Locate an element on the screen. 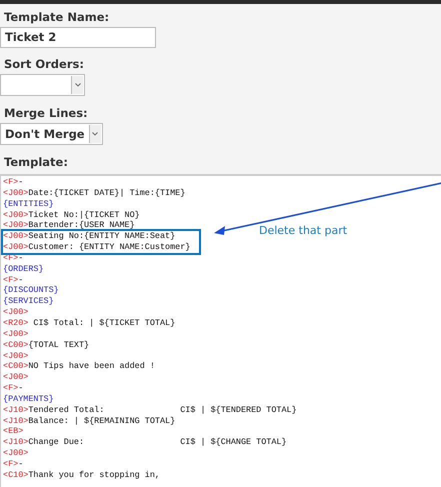 Image resolution: width=441 pixels, height=487 pixels. template-line: <C00>NO Tips have been added ! is located at coordinates (79, 366).